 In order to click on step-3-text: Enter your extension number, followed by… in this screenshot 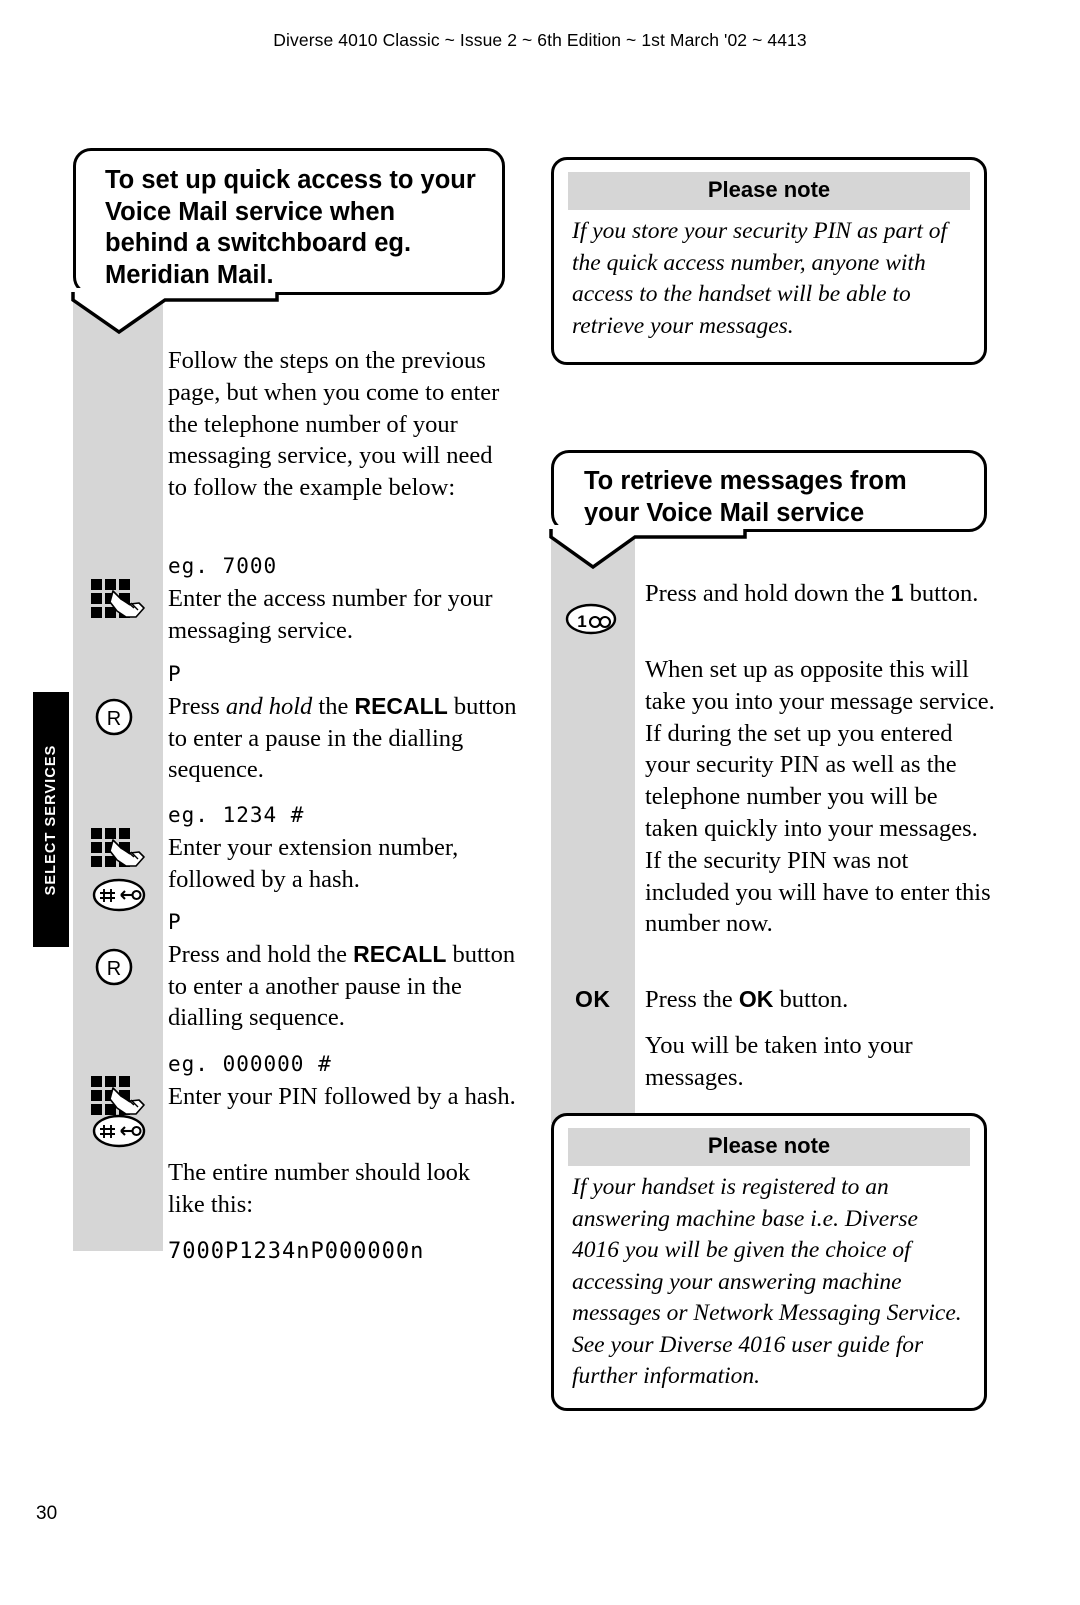, I will do `click(313, 863)`.